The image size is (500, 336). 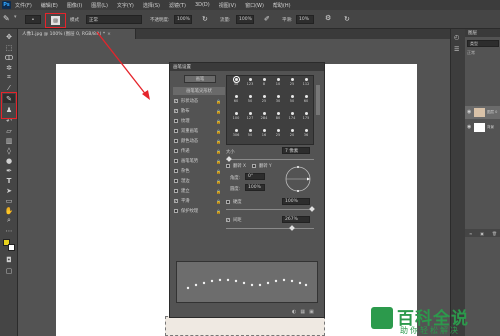 I want to click on brush-tip: 20, so click(x=292, y=136).